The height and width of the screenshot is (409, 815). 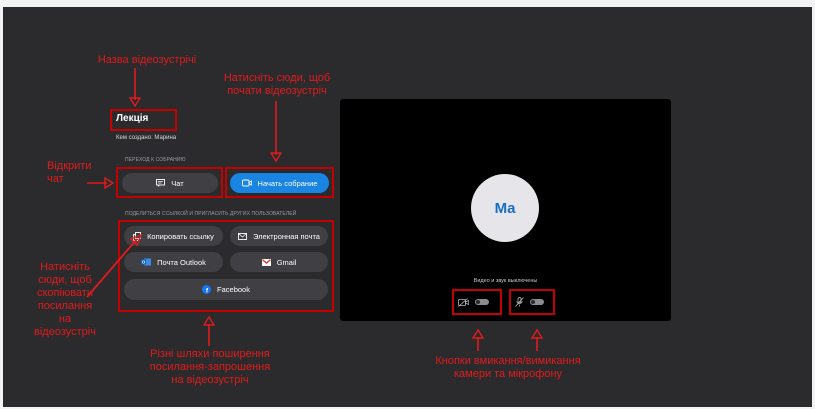 What do you see at coordinates (463, 302) in the screenshot?
I see `camera-off-icon` at bounding box center [463, 302].